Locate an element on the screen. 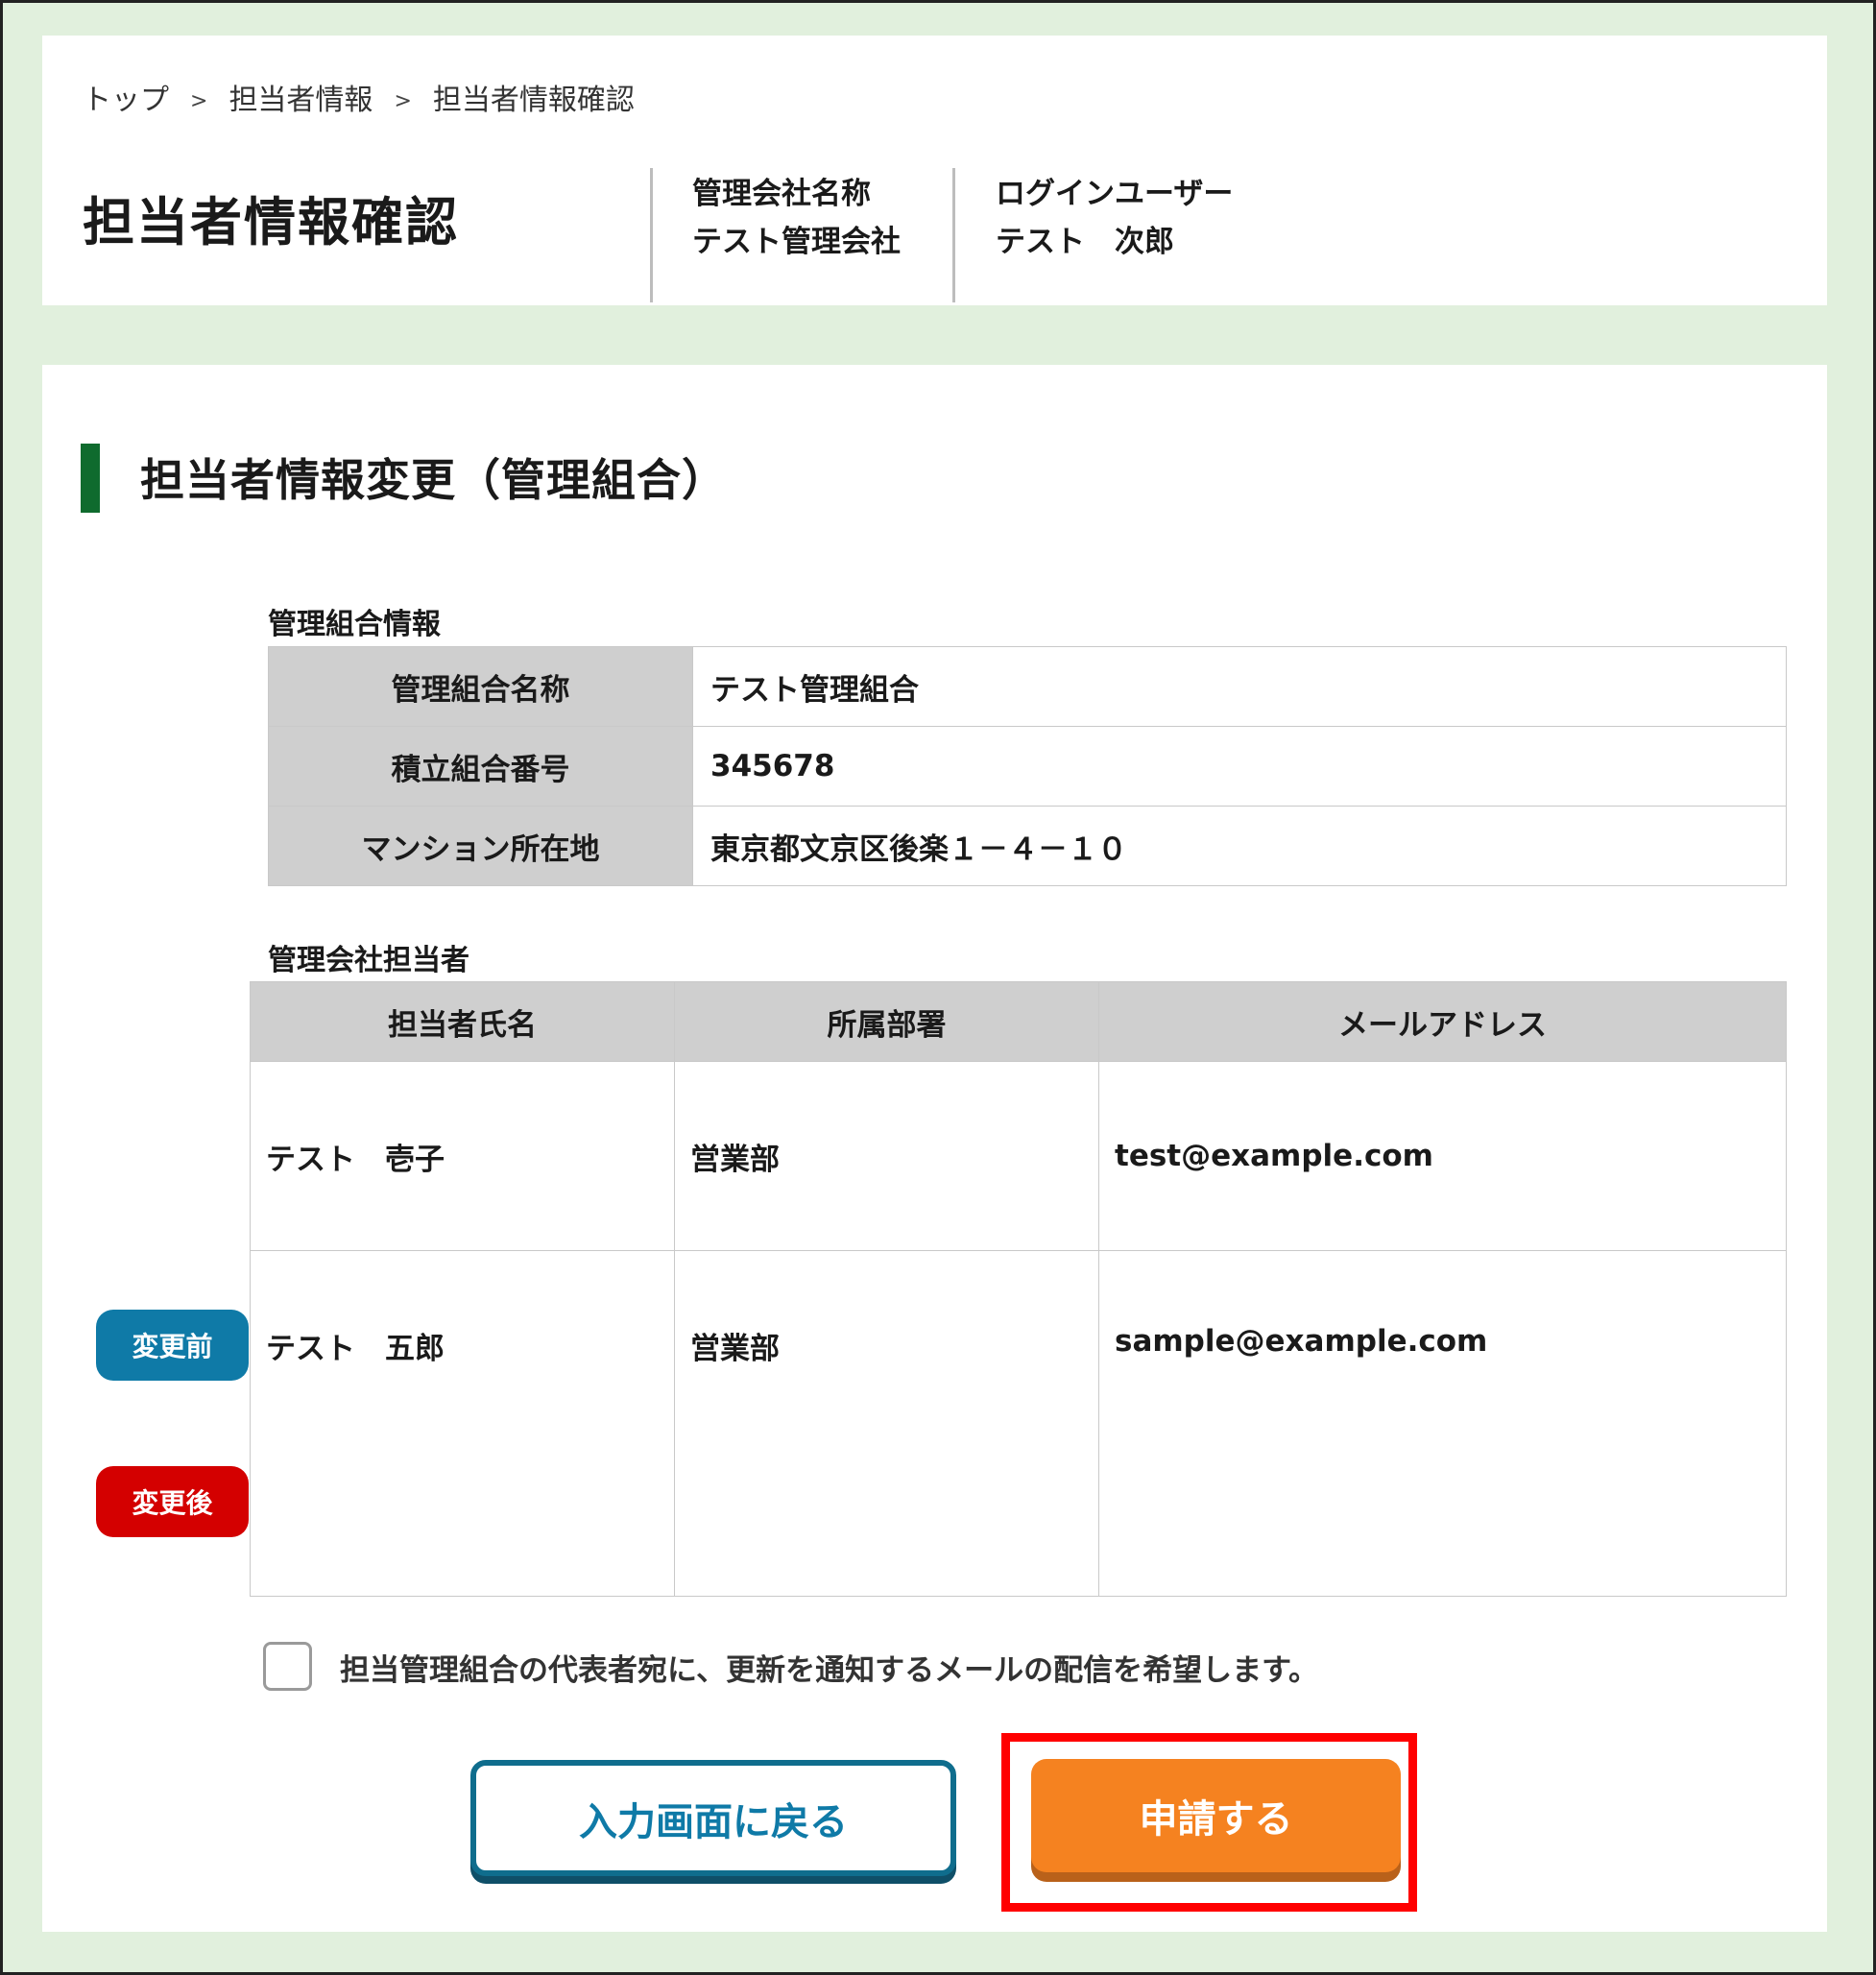 The image size is (1876, 1975). breadcrumb-current: 担当者情報確認 is located at coordinates (534, 100).